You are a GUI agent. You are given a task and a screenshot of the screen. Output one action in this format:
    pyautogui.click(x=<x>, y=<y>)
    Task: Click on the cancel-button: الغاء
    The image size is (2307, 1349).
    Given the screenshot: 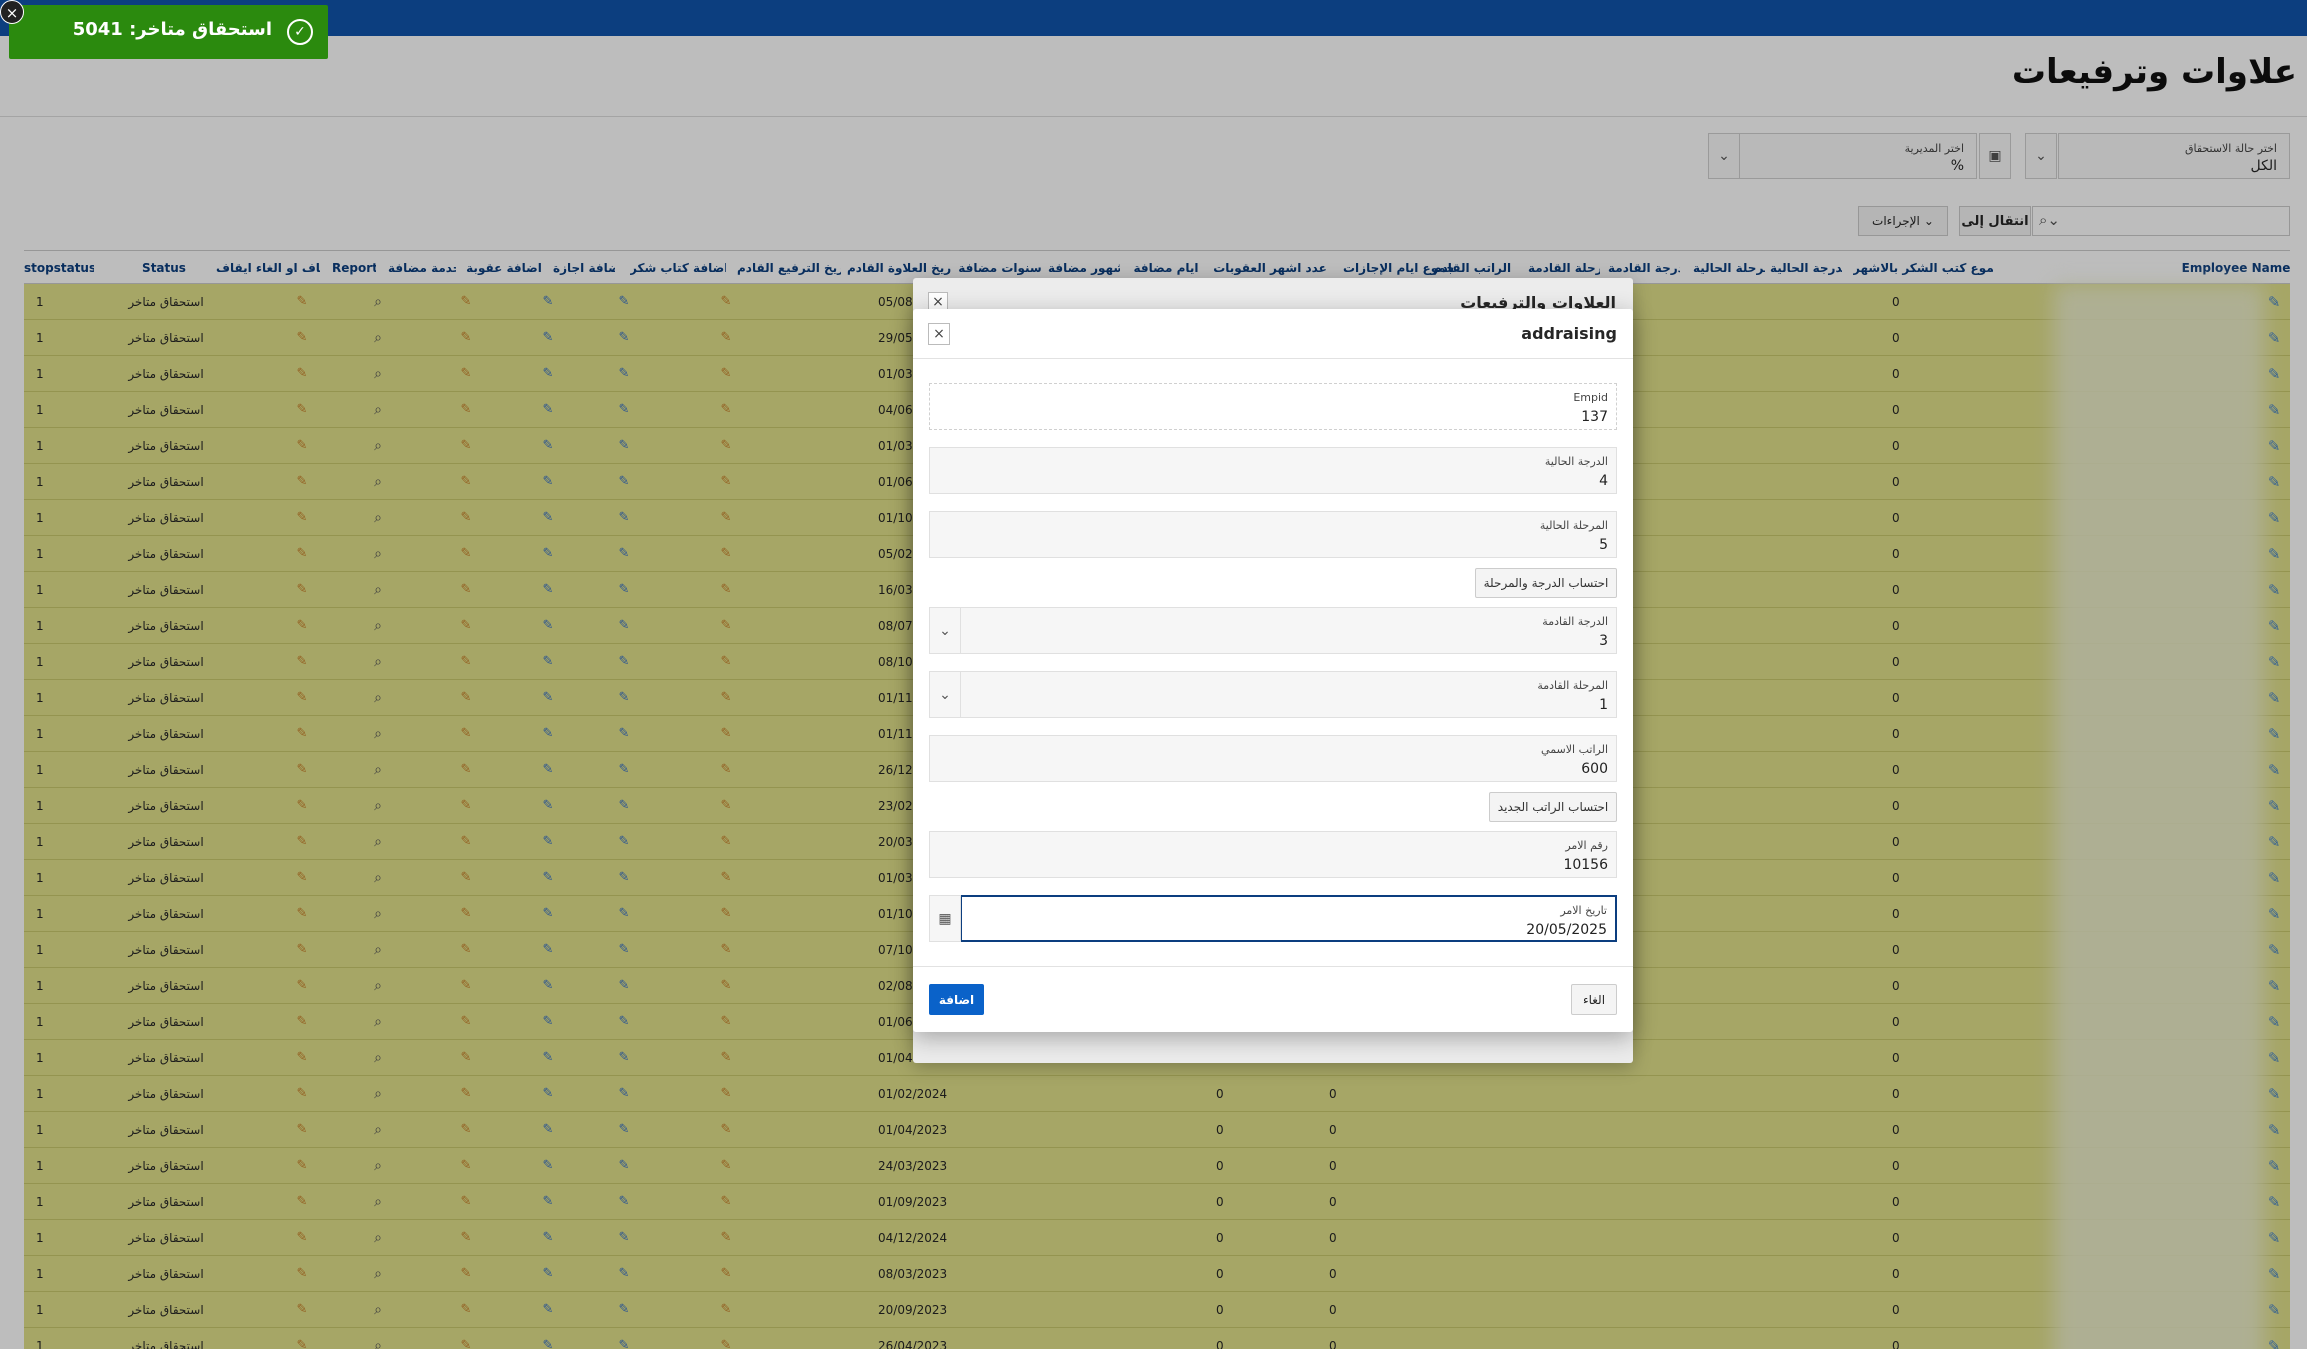 What is the action you would take?
    pyautogui.click(x=1594, y=999)
    